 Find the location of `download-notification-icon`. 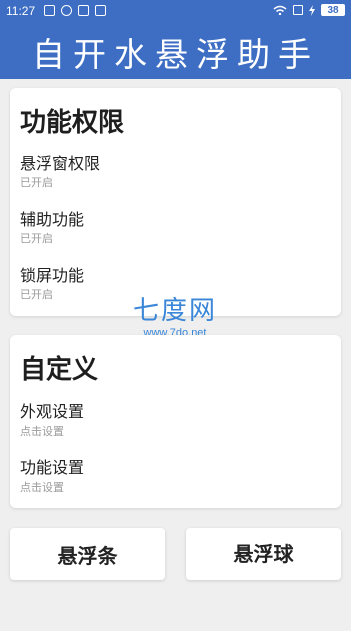

download-notification-icon is located at coordinates (100, 10).